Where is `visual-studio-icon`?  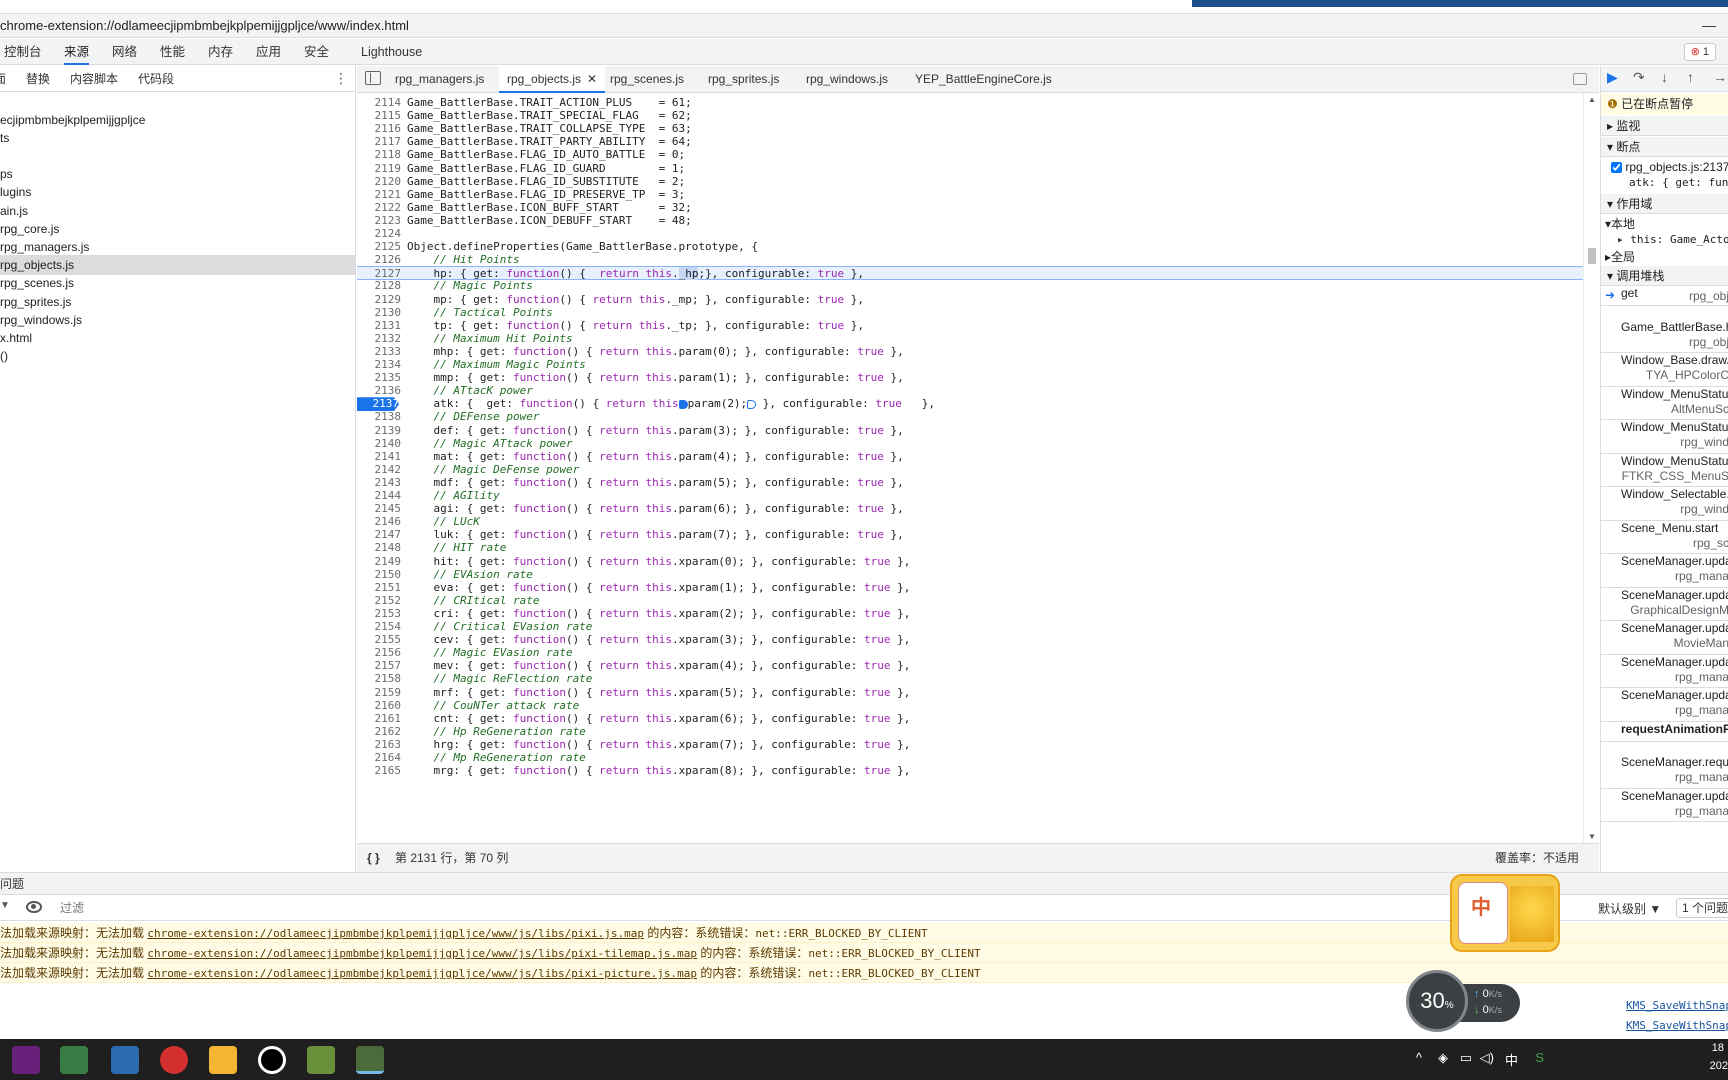 visual-studio-icon is located at coordinates (26, 1060).